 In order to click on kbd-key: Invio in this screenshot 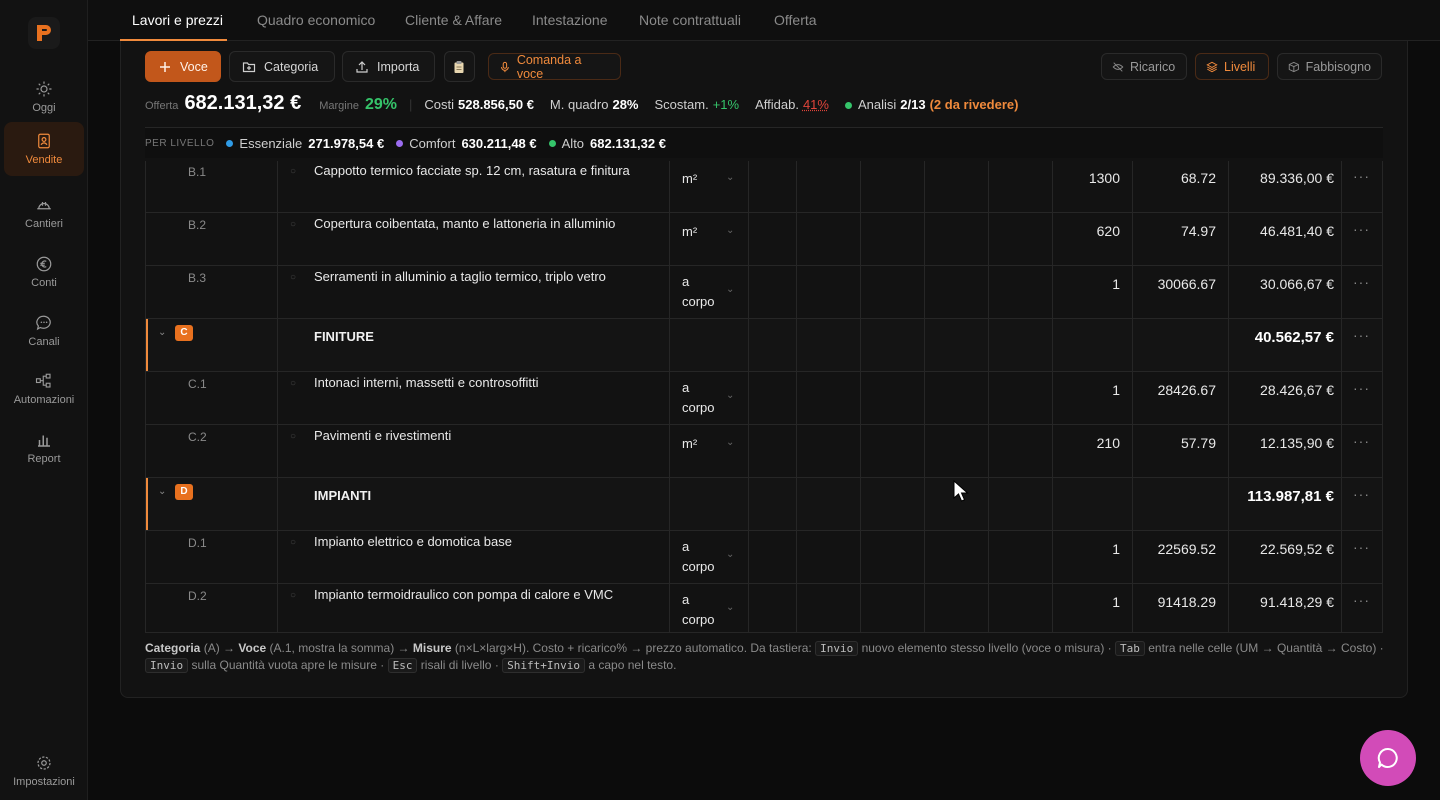, I will do `click(837, 648)`.